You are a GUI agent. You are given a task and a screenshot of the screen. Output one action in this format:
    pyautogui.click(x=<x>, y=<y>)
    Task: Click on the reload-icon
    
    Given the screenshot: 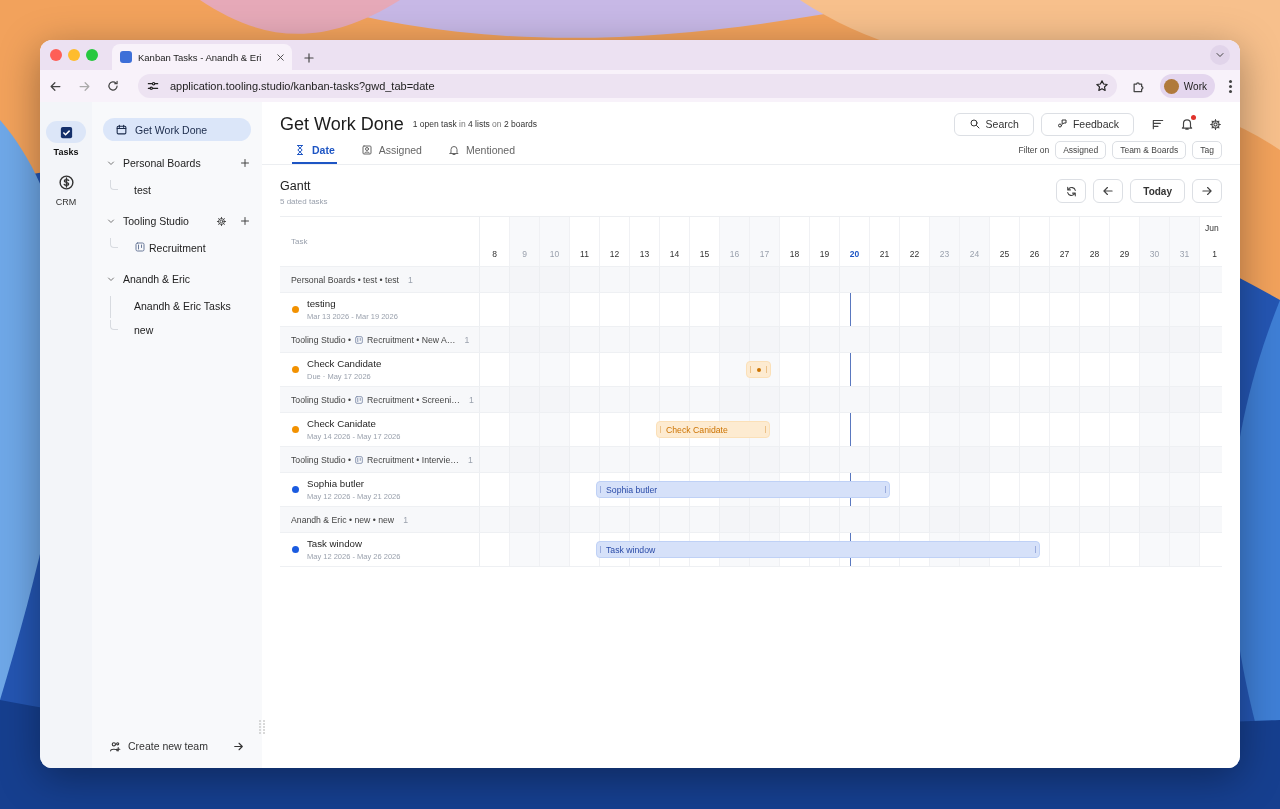 What is the action you would take?
    pyautogui.click(x=113, y=86)
    